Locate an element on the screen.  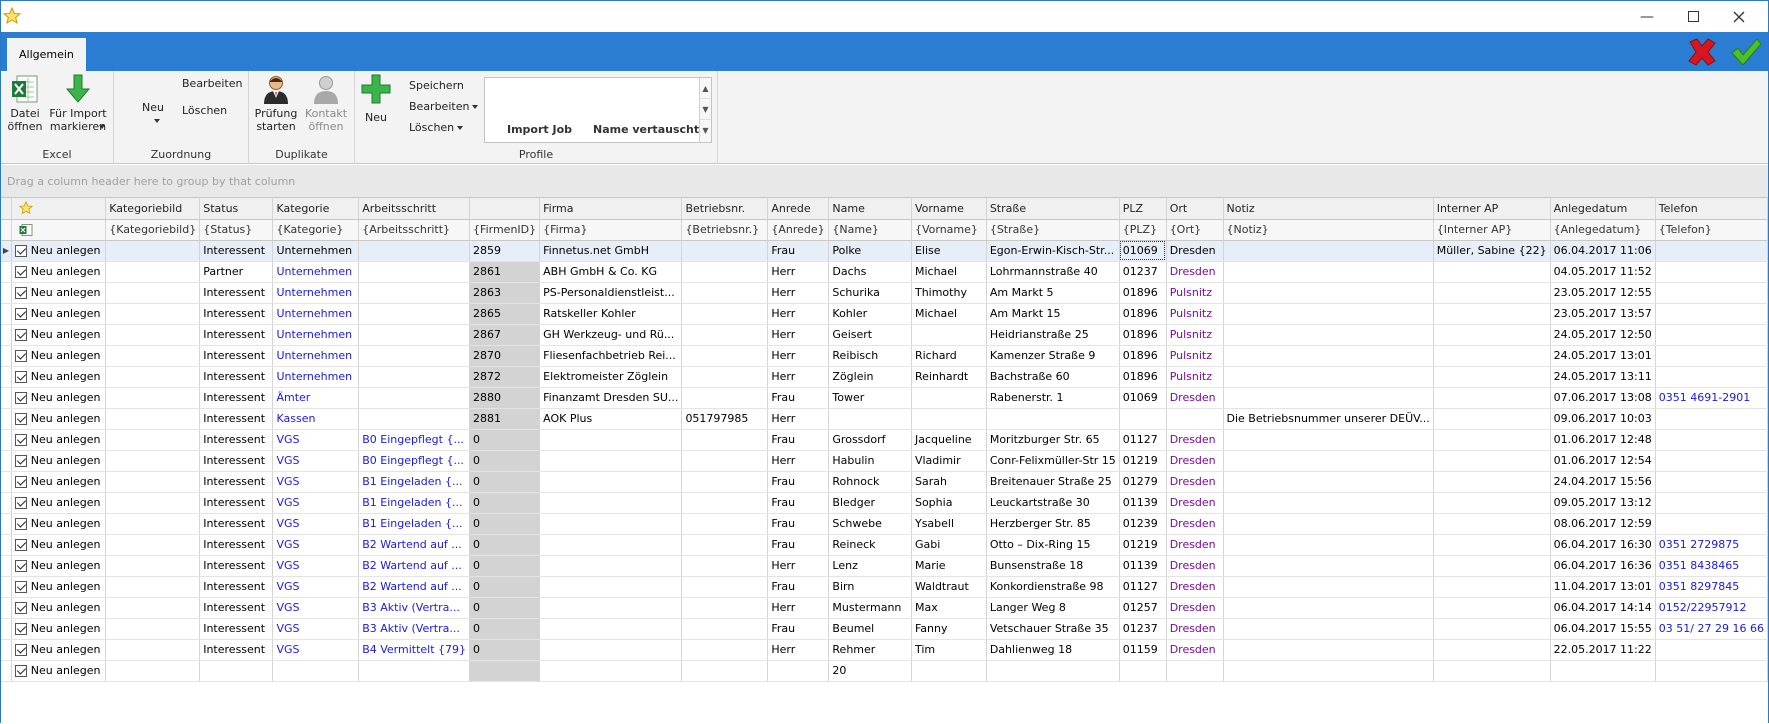
assignment-new-button: Neu is located at coordinates (153, 114).